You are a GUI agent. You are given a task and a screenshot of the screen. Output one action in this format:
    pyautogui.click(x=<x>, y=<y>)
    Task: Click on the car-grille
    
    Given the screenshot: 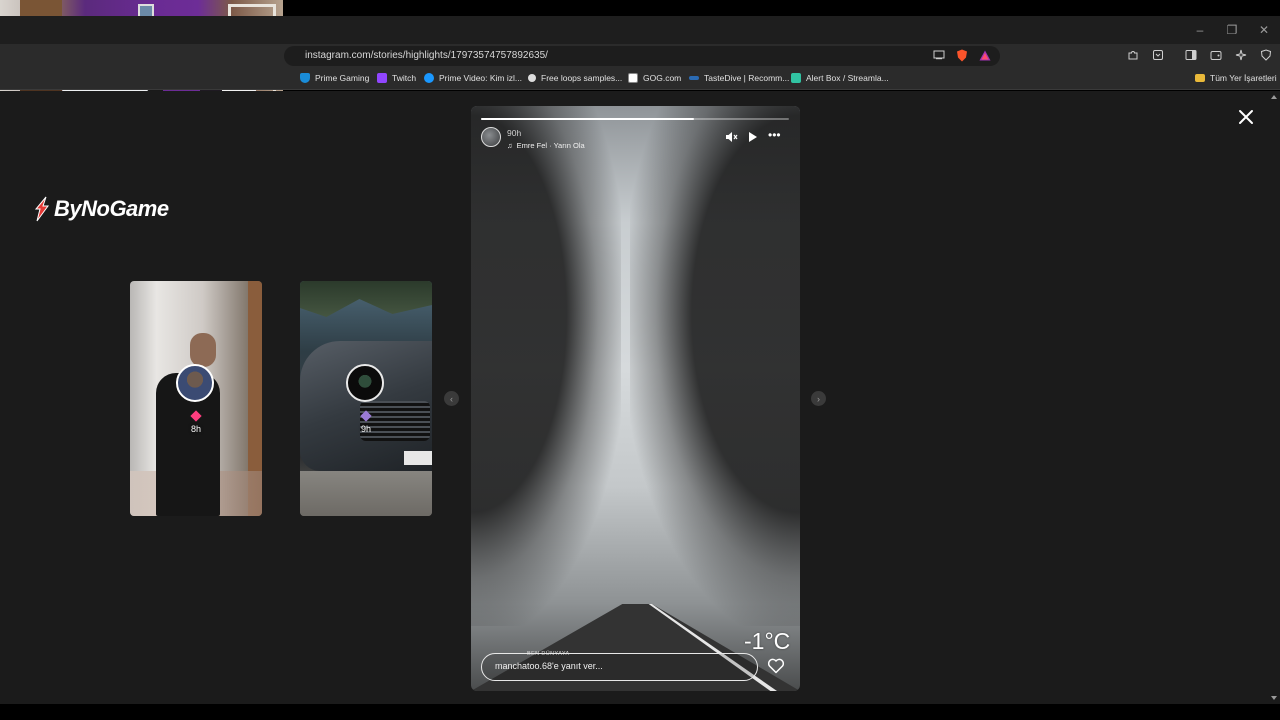 What is the action you would take?
    pyautogui.click(x=395, y=421)
    